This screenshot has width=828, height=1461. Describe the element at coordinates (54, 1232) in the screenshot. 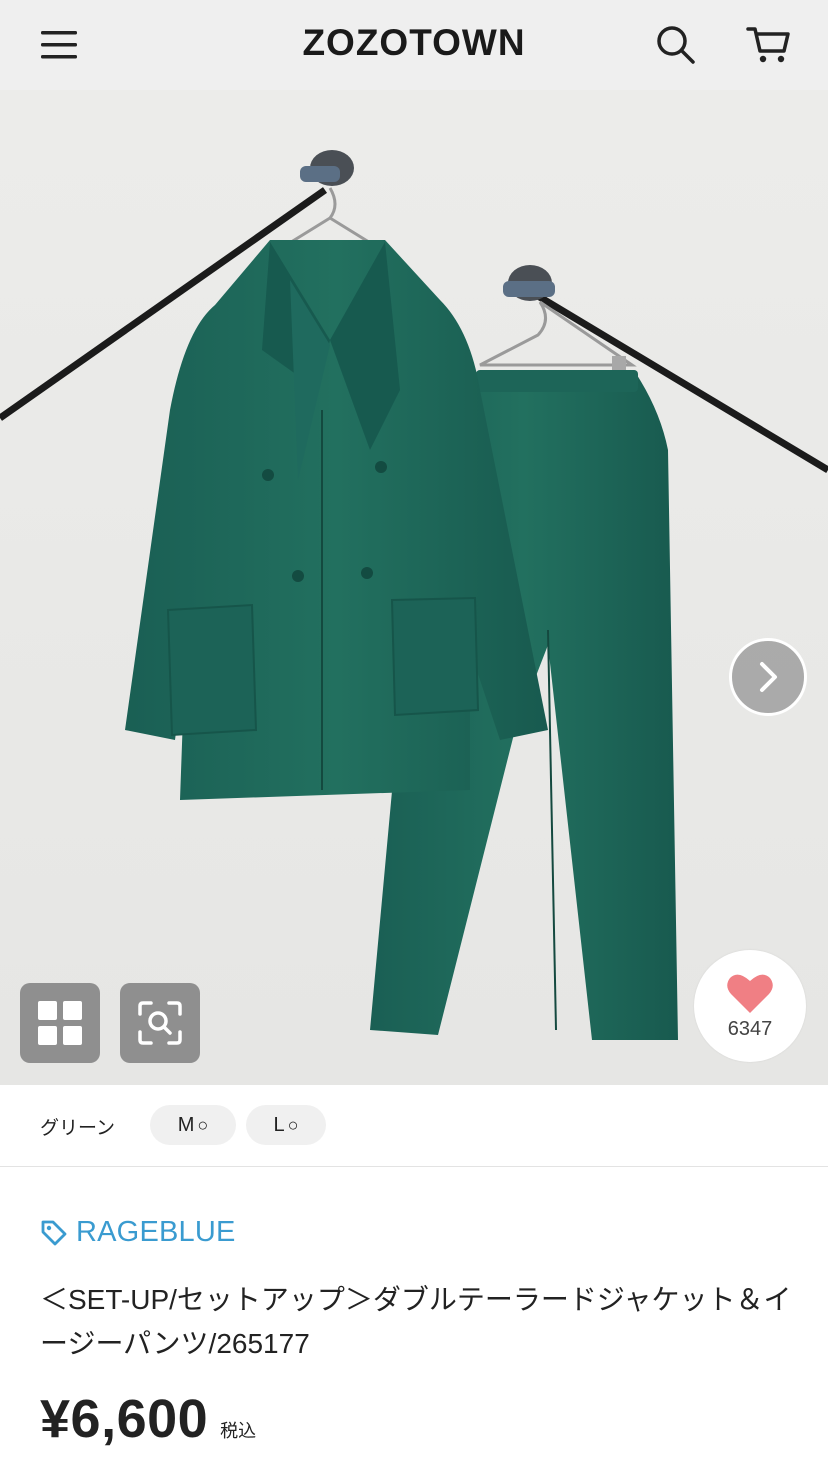

I see `tag-icon` at that location.